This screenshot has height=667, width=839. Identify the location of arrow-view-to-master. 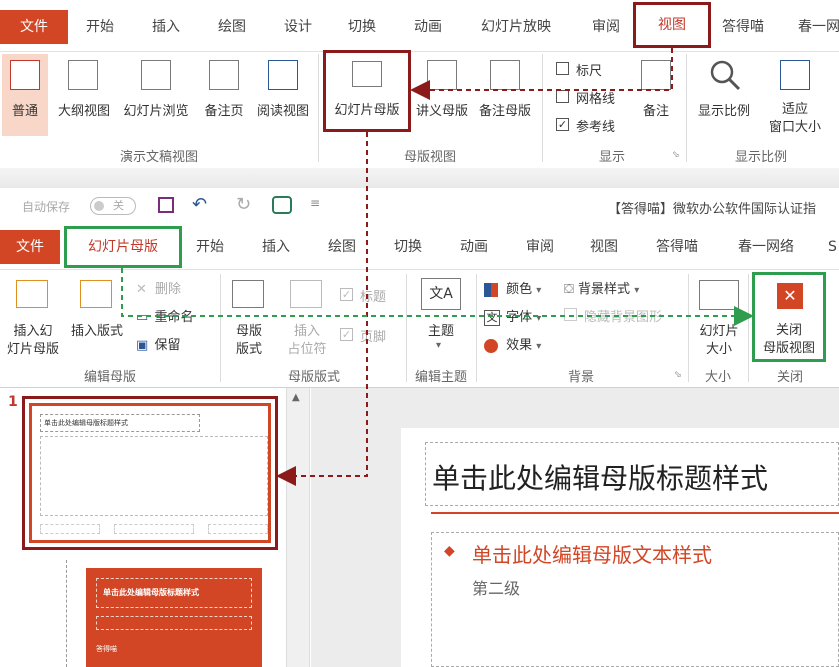
(541, 74).